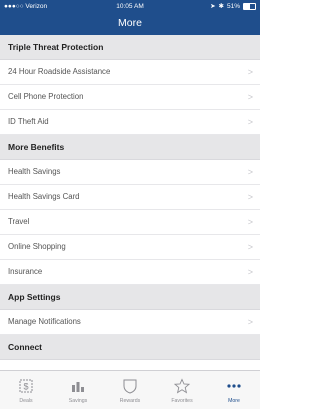 This screenshot has width=320, height=409. Describe the element at coordinates (34, 171) in the screenshot. I see `row-label: Health Savings` at that location.